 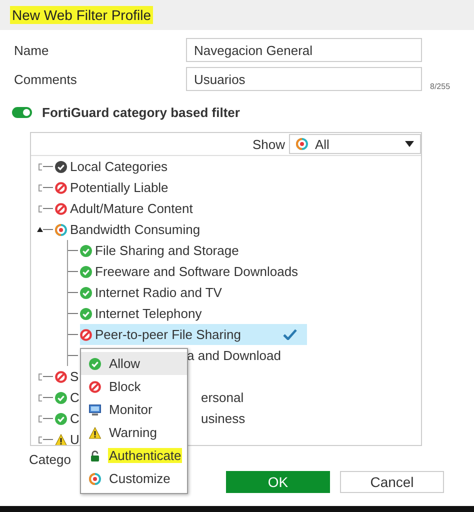 I want to click on field-label: Name, so click(x=32, y=50).